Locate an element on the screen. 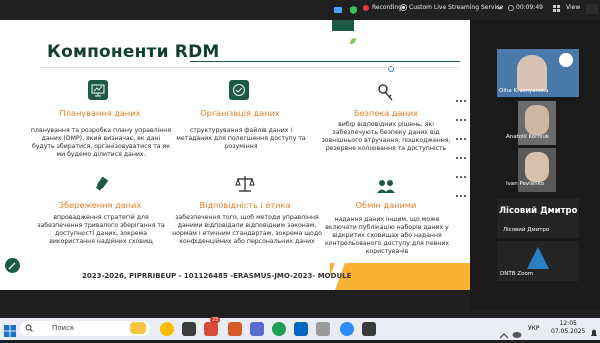  card-title-organization: Організація даних is located at coordinates (240, 113).